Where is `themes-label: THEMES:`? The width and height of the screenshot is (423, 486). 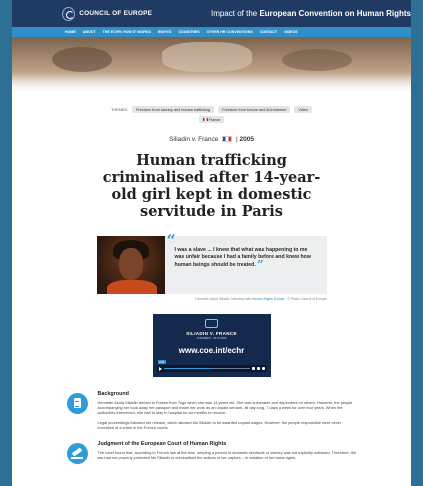
themes-label: THEMES: is located at coordinates (119, 109).